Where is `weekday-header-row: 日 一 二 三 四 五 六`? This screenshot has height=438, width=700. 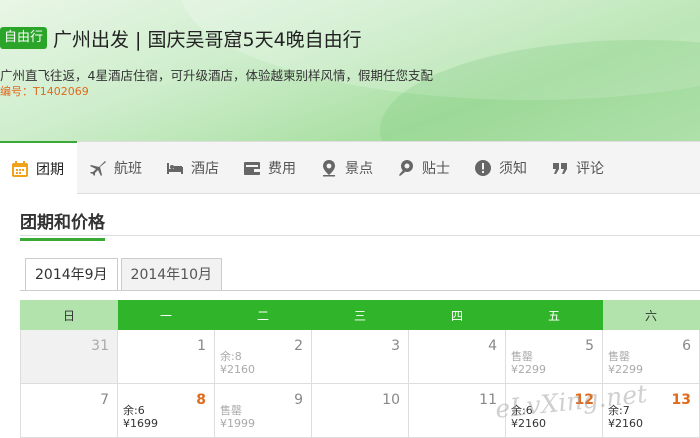
weekday-header-row: 日 一 二 三 四 五 六 is located at coordinates (360, 315).